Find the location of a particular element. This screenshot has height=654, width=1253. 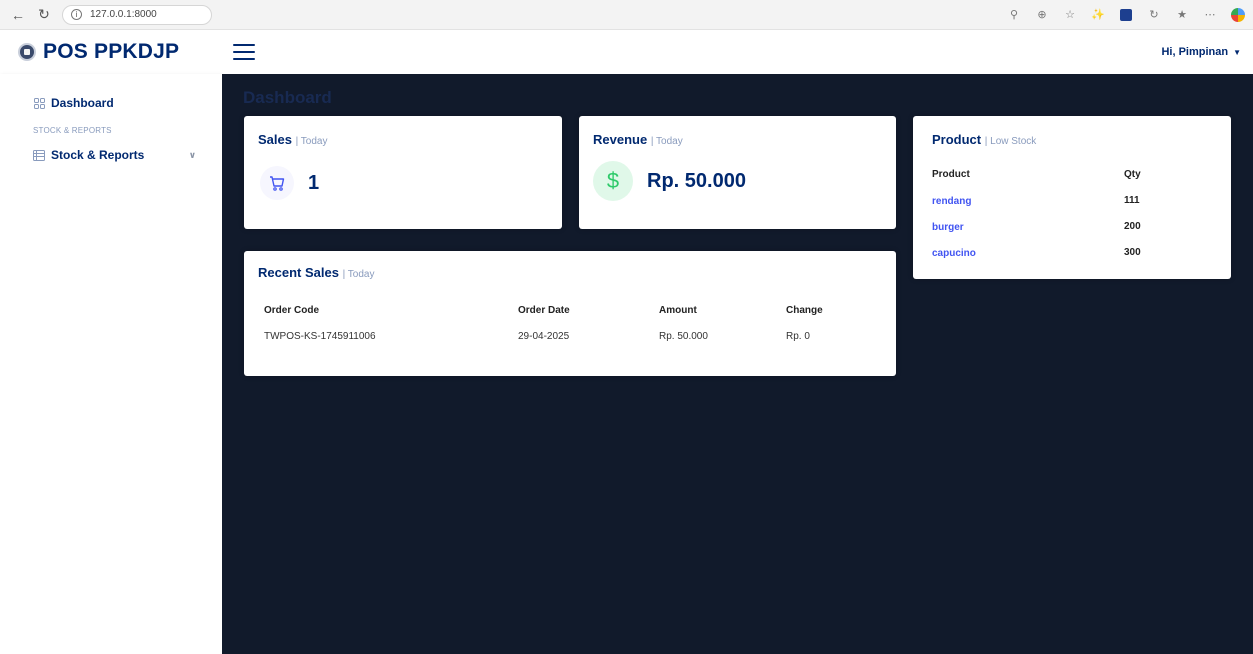

table-row: burger 200 is located at coordinates (1072, 226).